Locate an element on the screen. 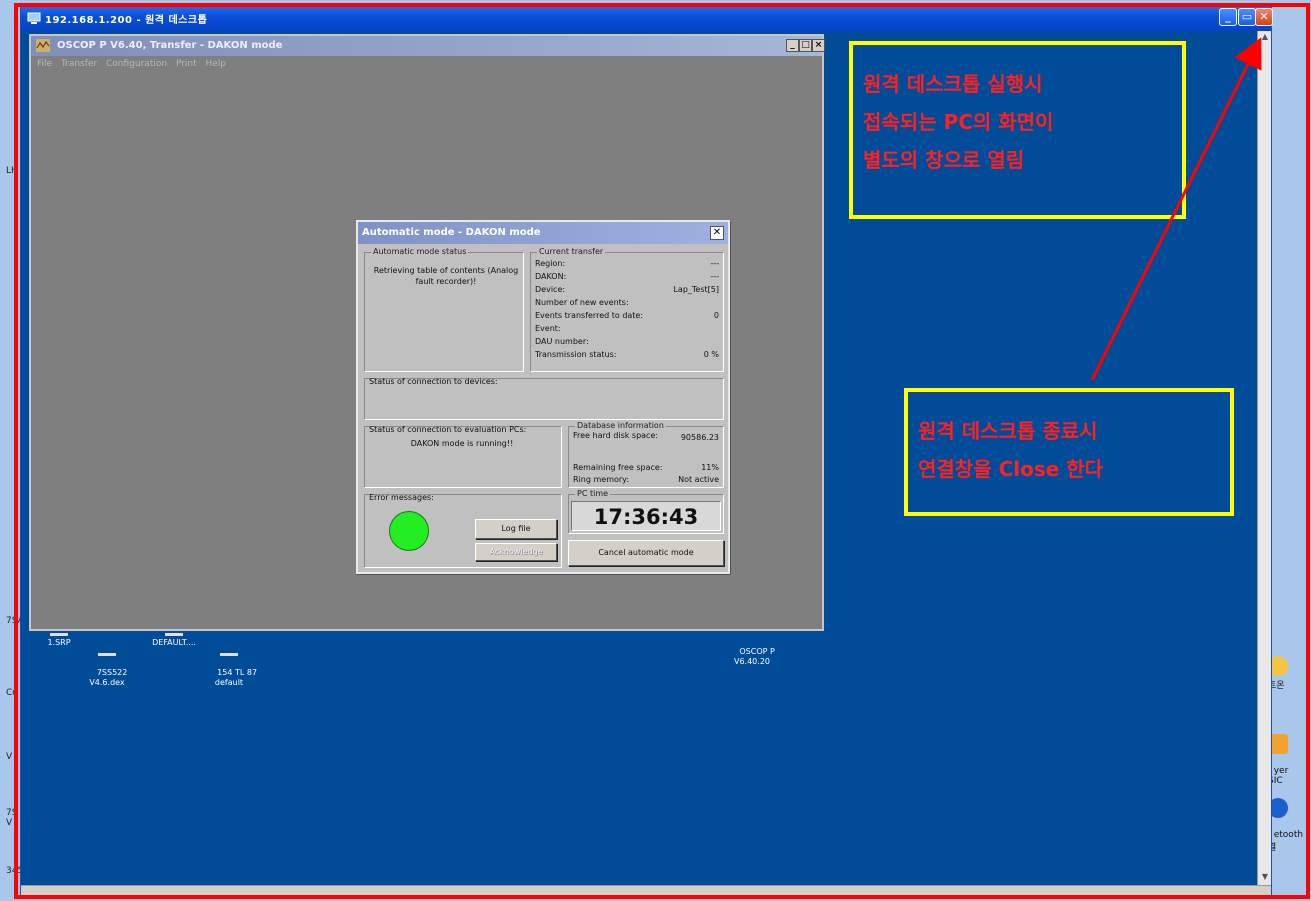 The height and width of the screenshot is (901, 1311). callout-line: 별도의 창으로 열림 is located at coordinates (944, 160).